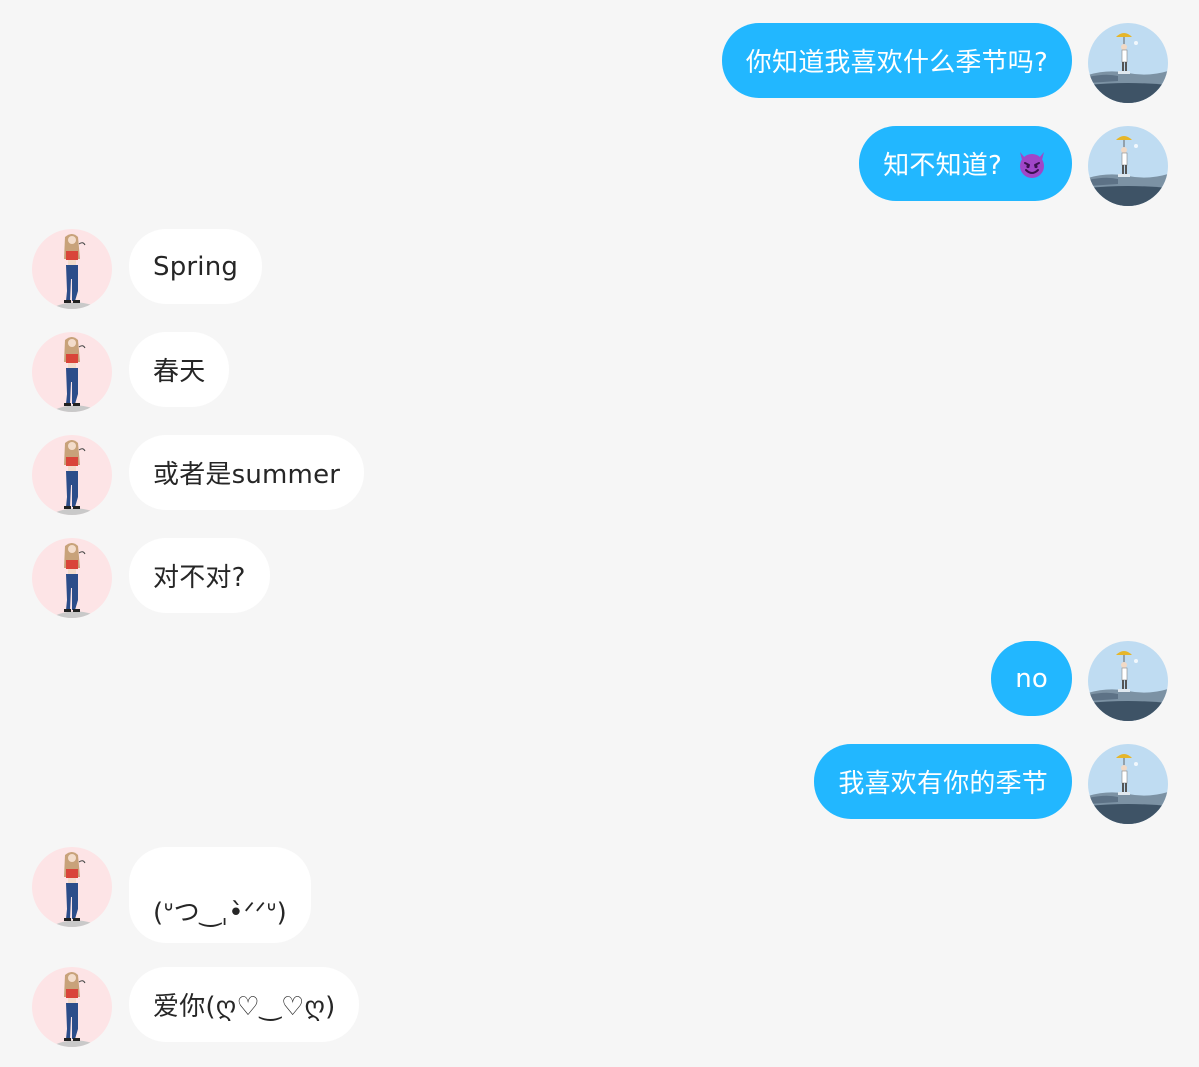 This screenshot has height=1067, width=1199. I want to click on message-row: 你知道我喜欢什么季节吗?, so click(599, 63).